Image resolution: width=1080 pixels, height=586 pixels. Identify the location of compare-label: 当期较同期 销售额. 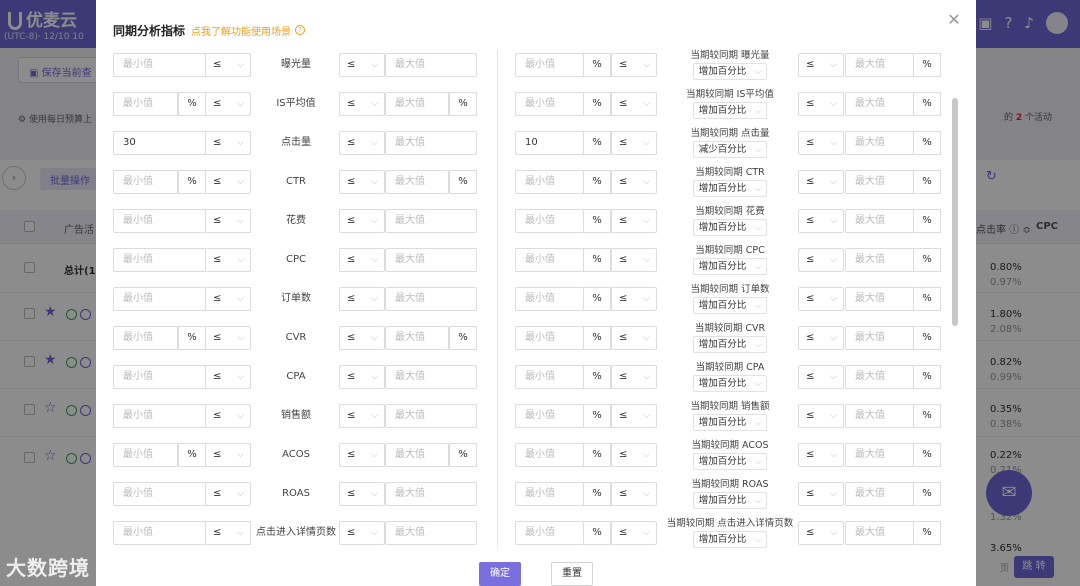
(730, 406).